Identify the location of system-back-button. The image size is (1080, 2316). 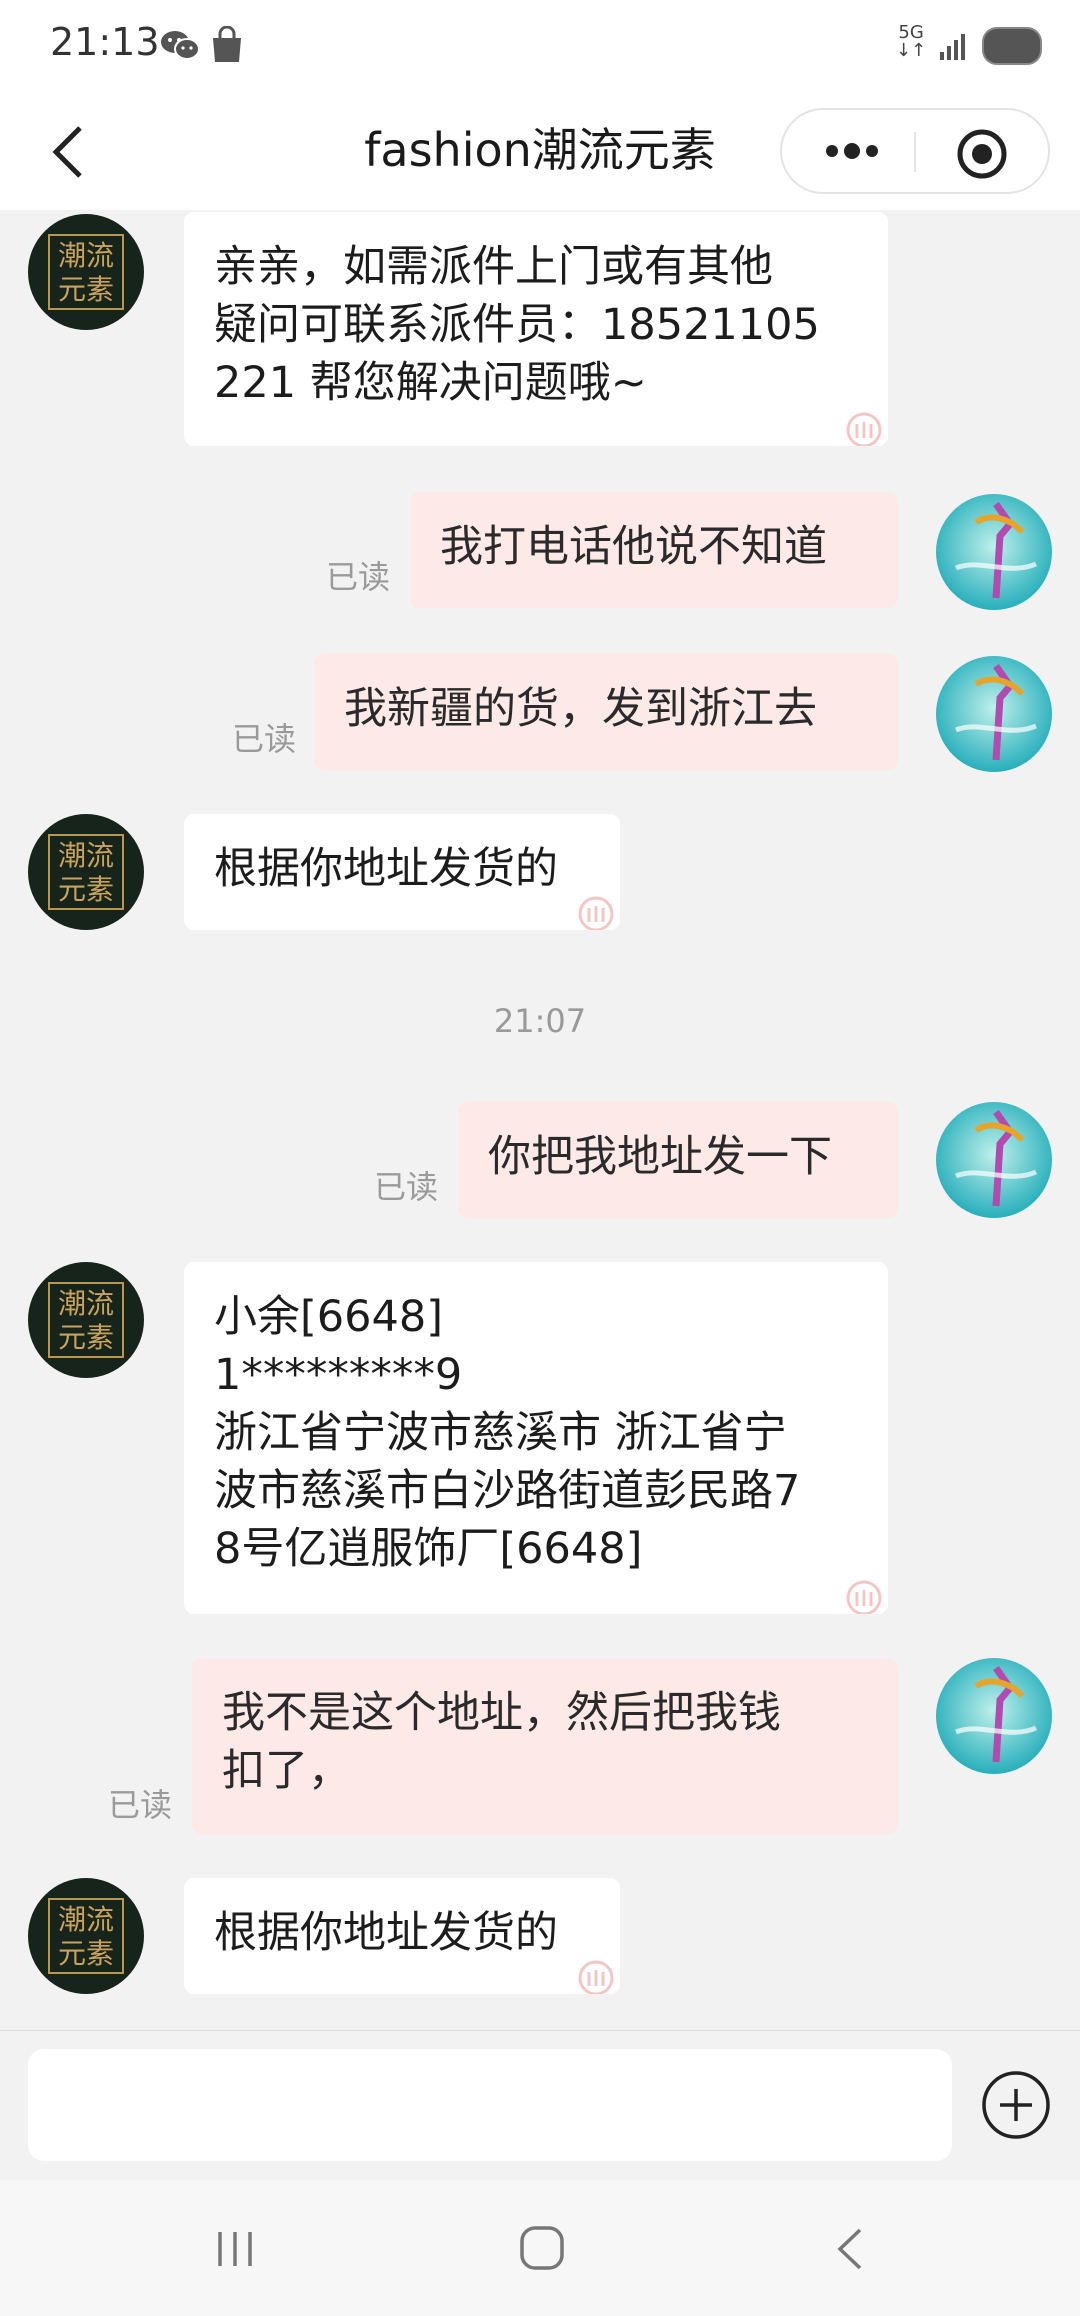
(851, 2251).